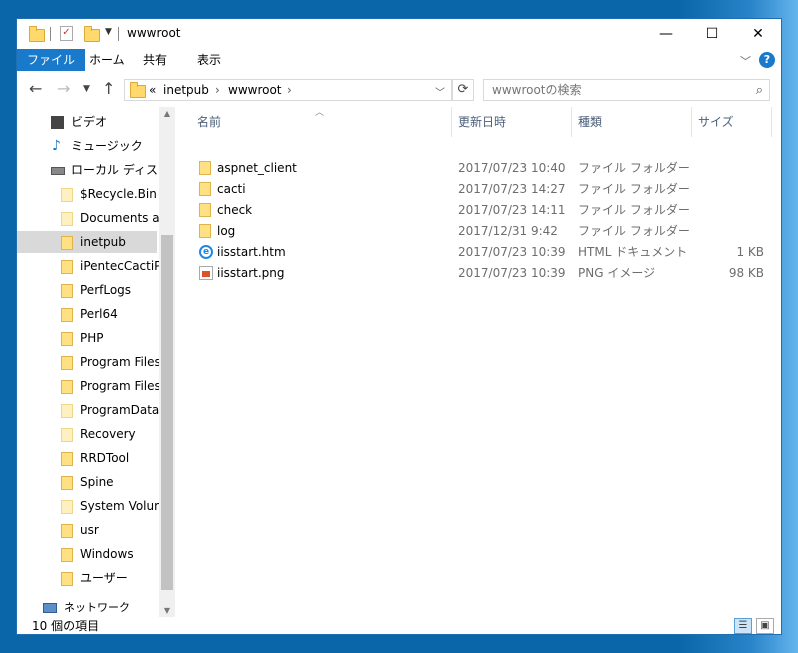 The width and height of the screenshot is (798, 653). I want to click on nav-item-label: Program Files (, so click(125, 386).